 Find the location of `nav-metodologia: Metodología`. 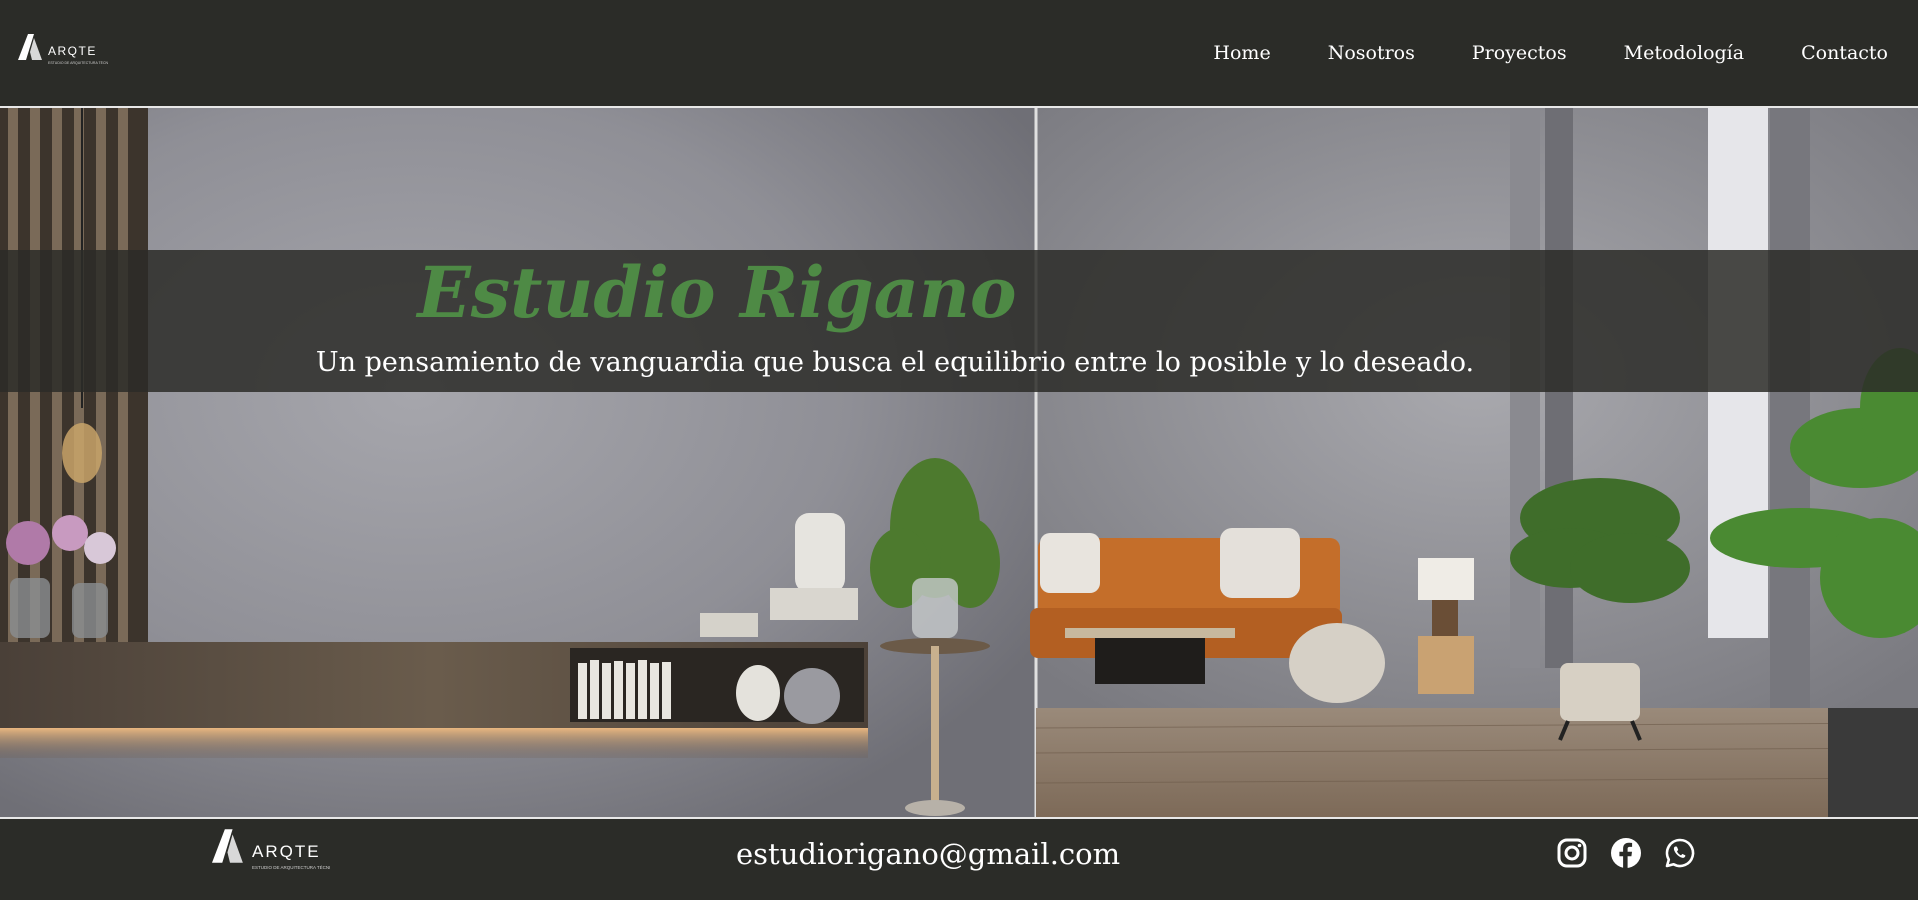

nav-metodologia: Metodología is located at coordinates (1684, 53).